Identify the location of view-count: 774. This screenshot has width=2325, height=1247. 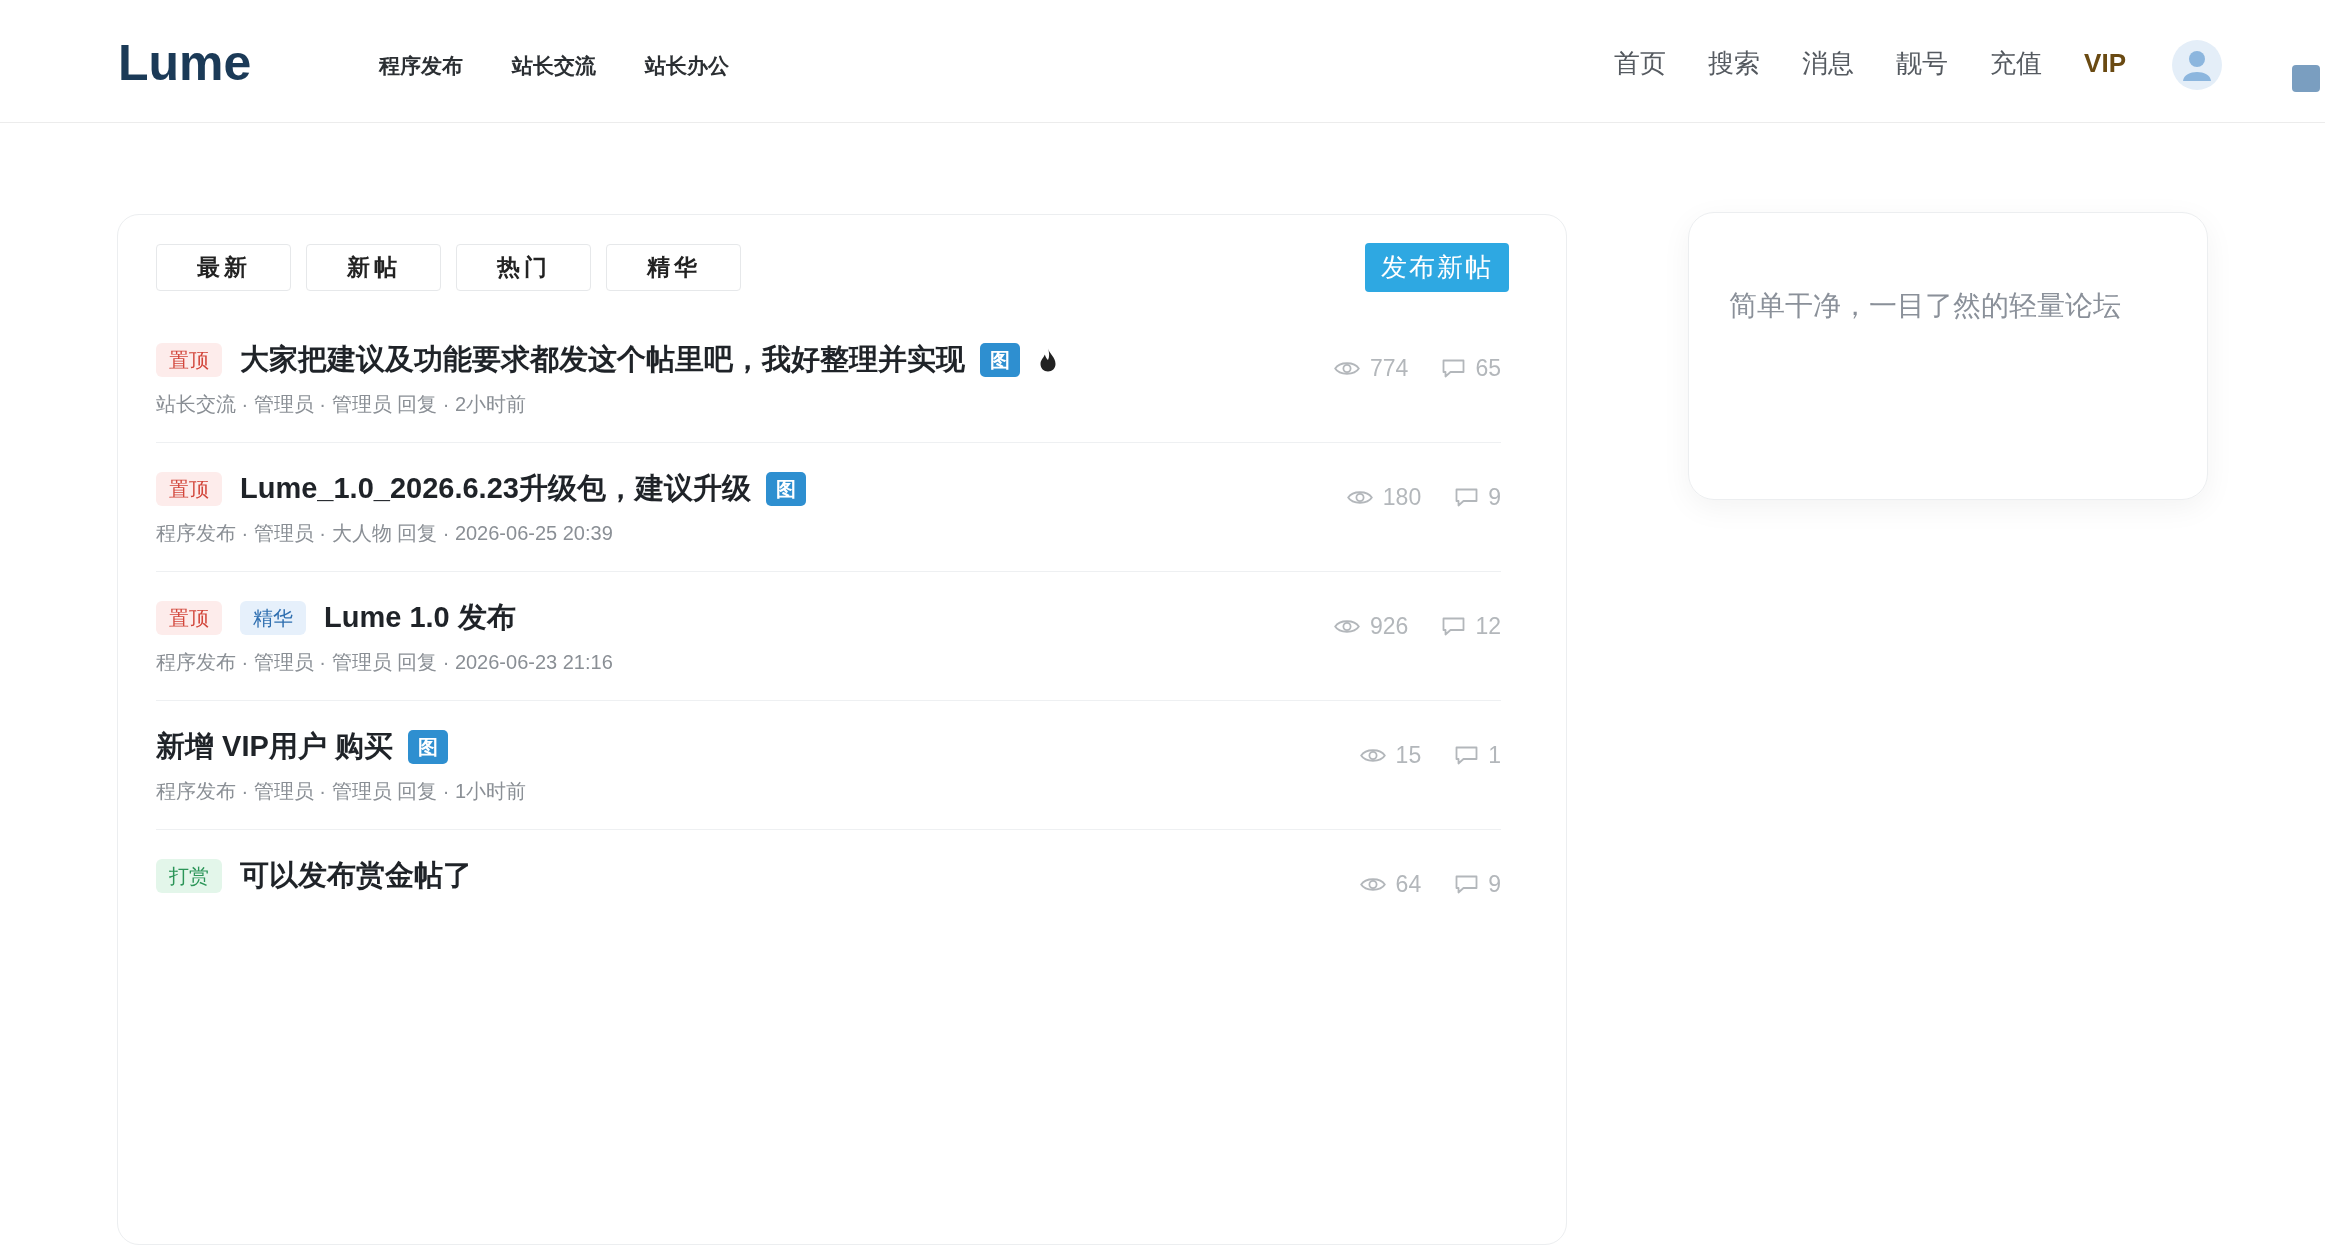
(1389, 368).